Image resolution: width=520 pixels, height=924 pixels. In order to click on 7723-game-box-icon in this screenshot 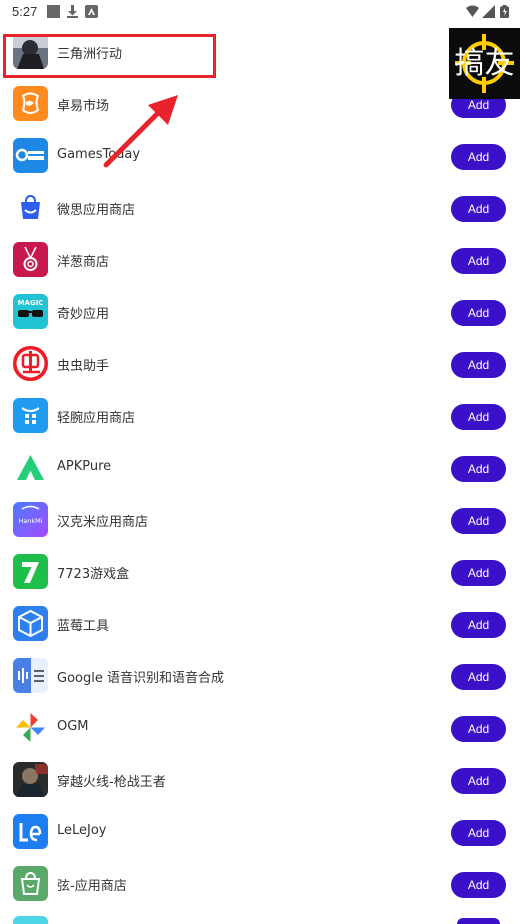, I will do `click(30, 571)`.